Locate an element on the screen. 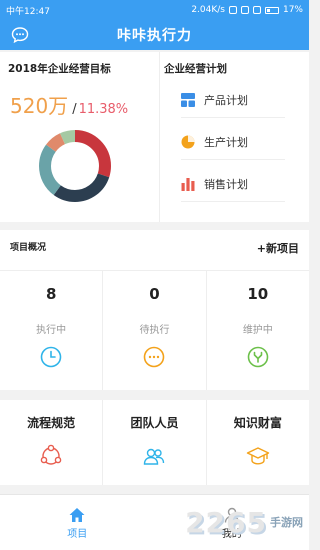 The height and width of the screenshot is (550, 320). signal-icon is located at coordinates (244, 10).